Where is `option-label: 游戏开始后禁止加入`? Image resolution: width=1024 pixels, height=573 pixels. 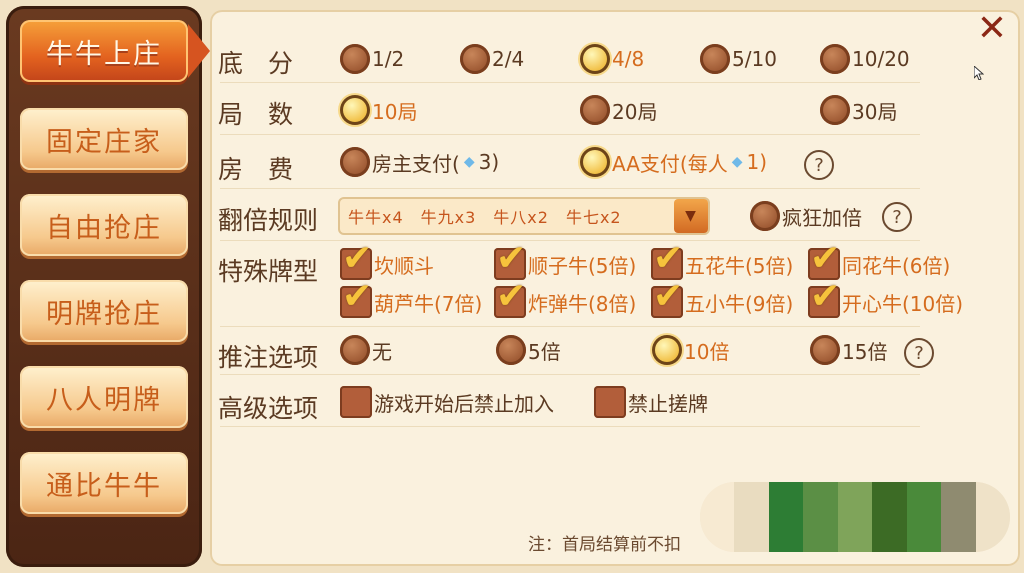 option-label: 游戏开始后禁止加入 is located at coordinates (464, 403).